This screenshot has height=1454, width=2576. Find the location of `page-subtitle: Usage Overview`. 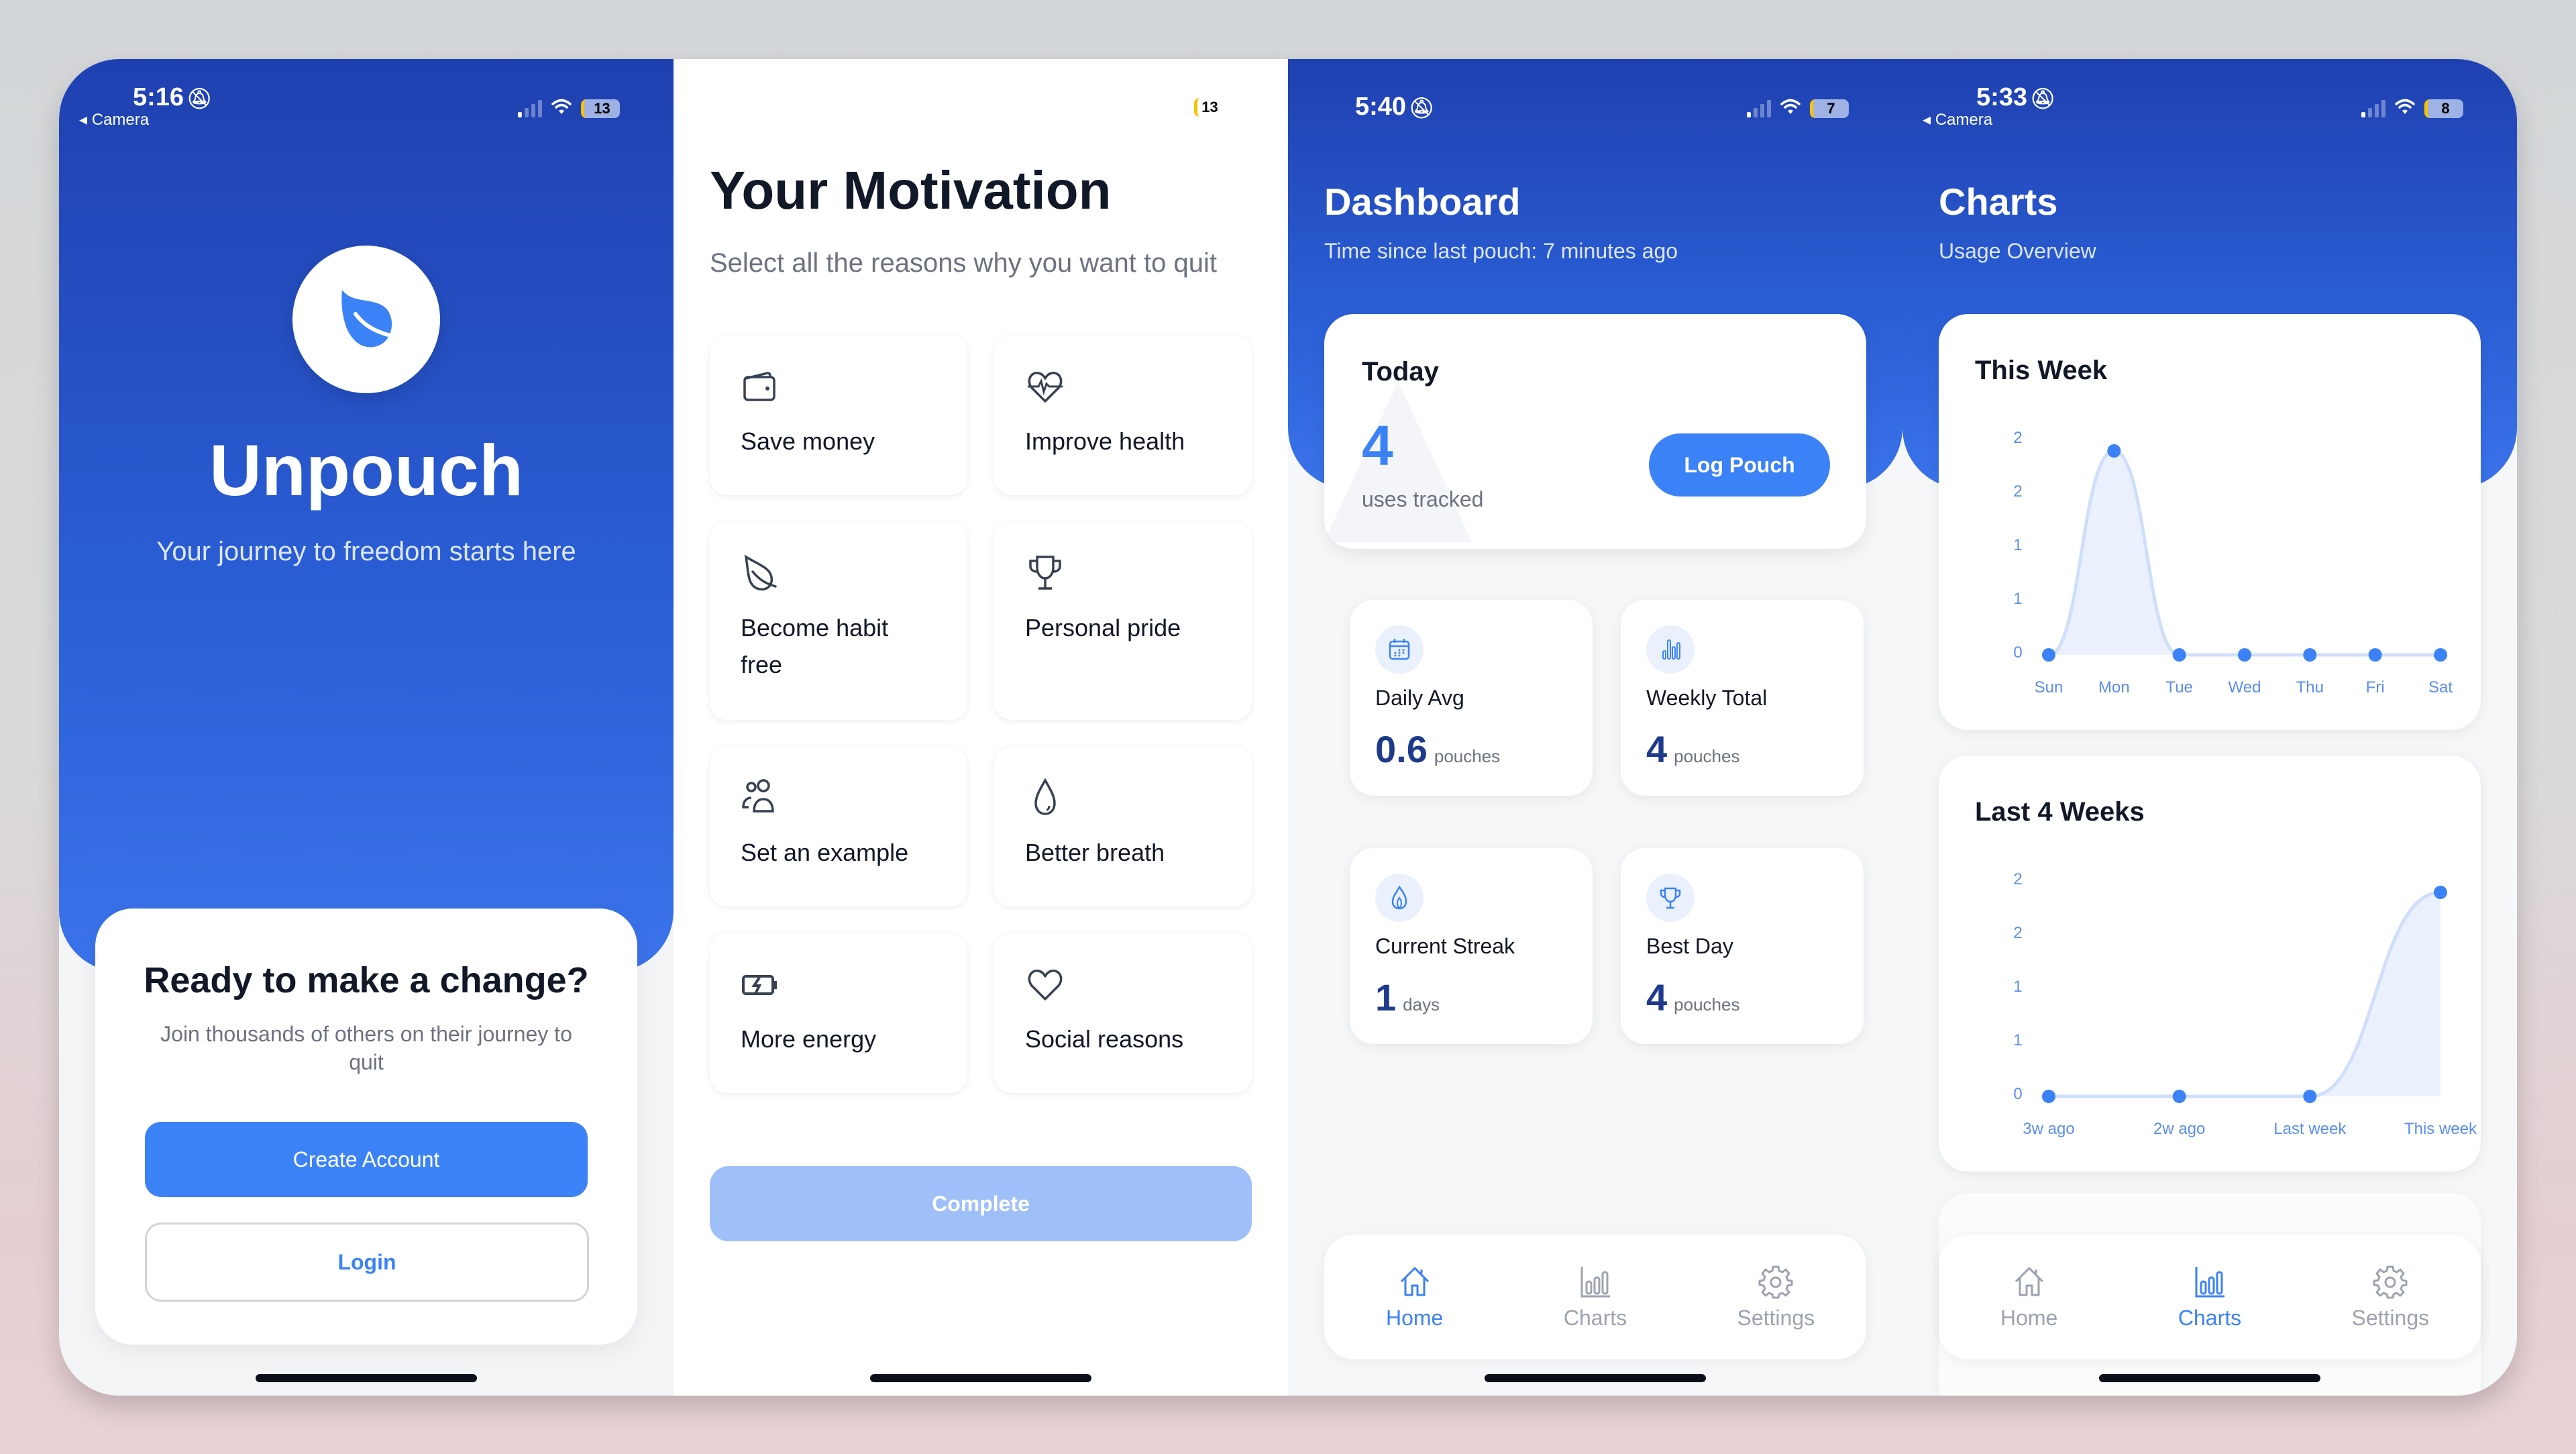

page-subtitle: Usage Overview is located at coordinates (2017, 251).